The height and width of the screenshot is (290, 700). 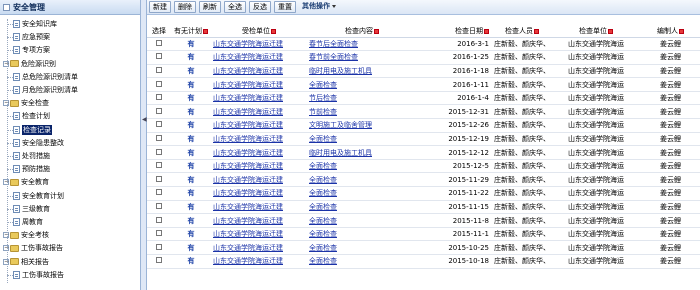 I want to click on tree-node: − 安全教育, so click(x=26, y=182).